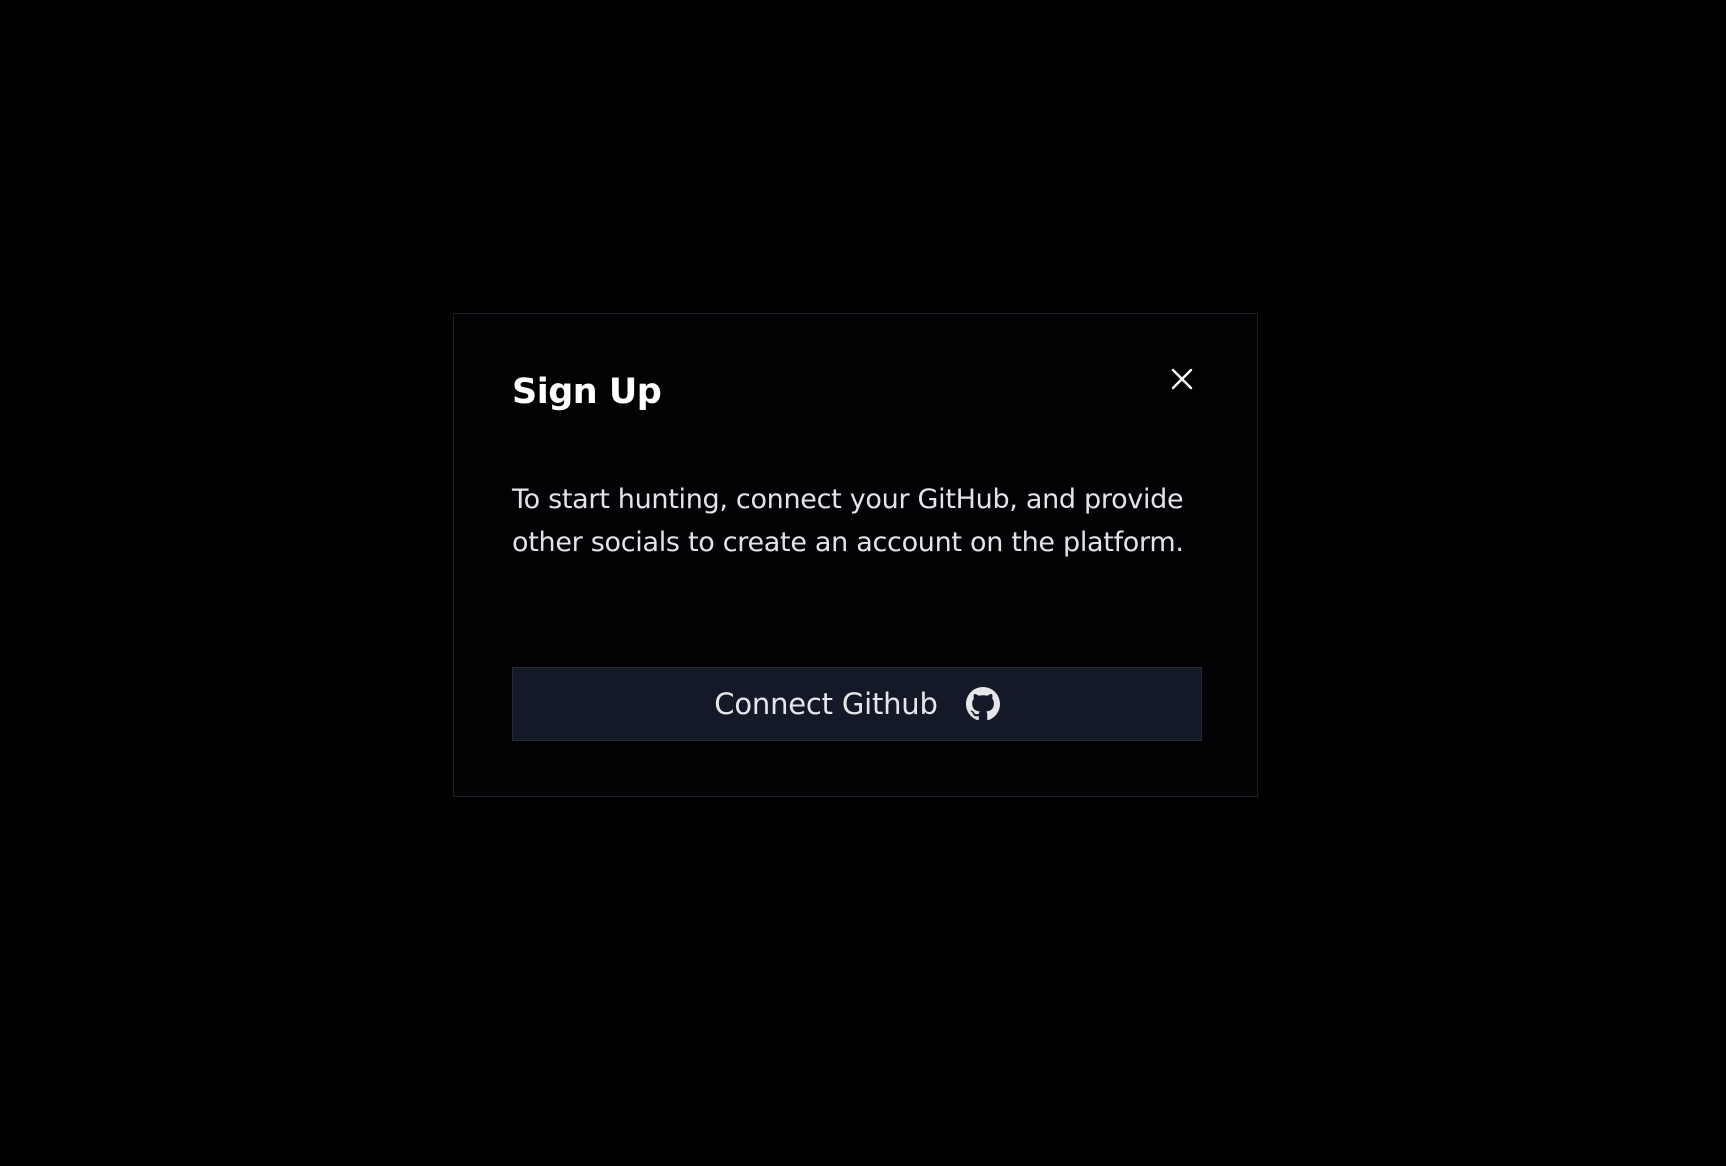 Image resolution: width=1726 pixels, height=1166 pixels. What do you see at coordinates (982, 704) in the screenshot?
I see `github-icon` at bounding box center [982, 704].